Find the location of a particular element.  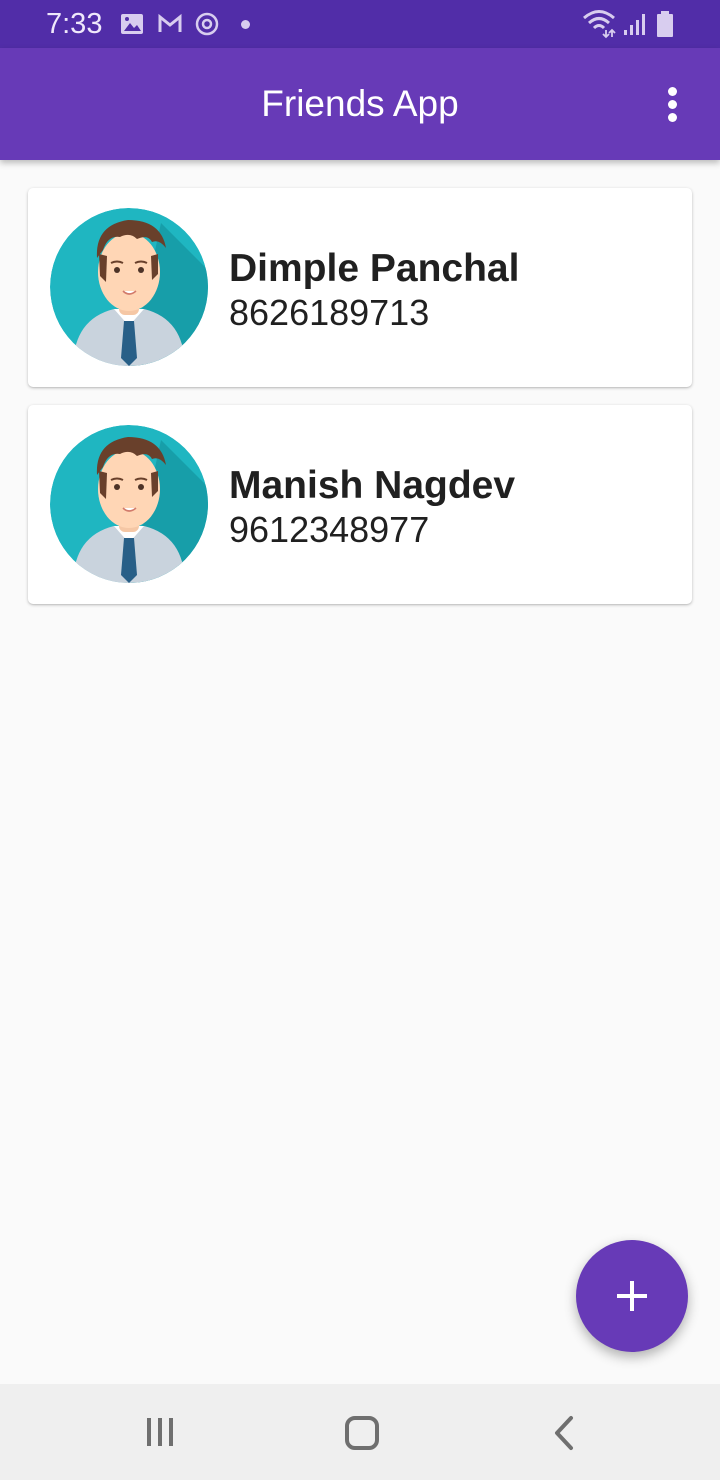

notification-dot-icon is located at coordinates (245, 24).